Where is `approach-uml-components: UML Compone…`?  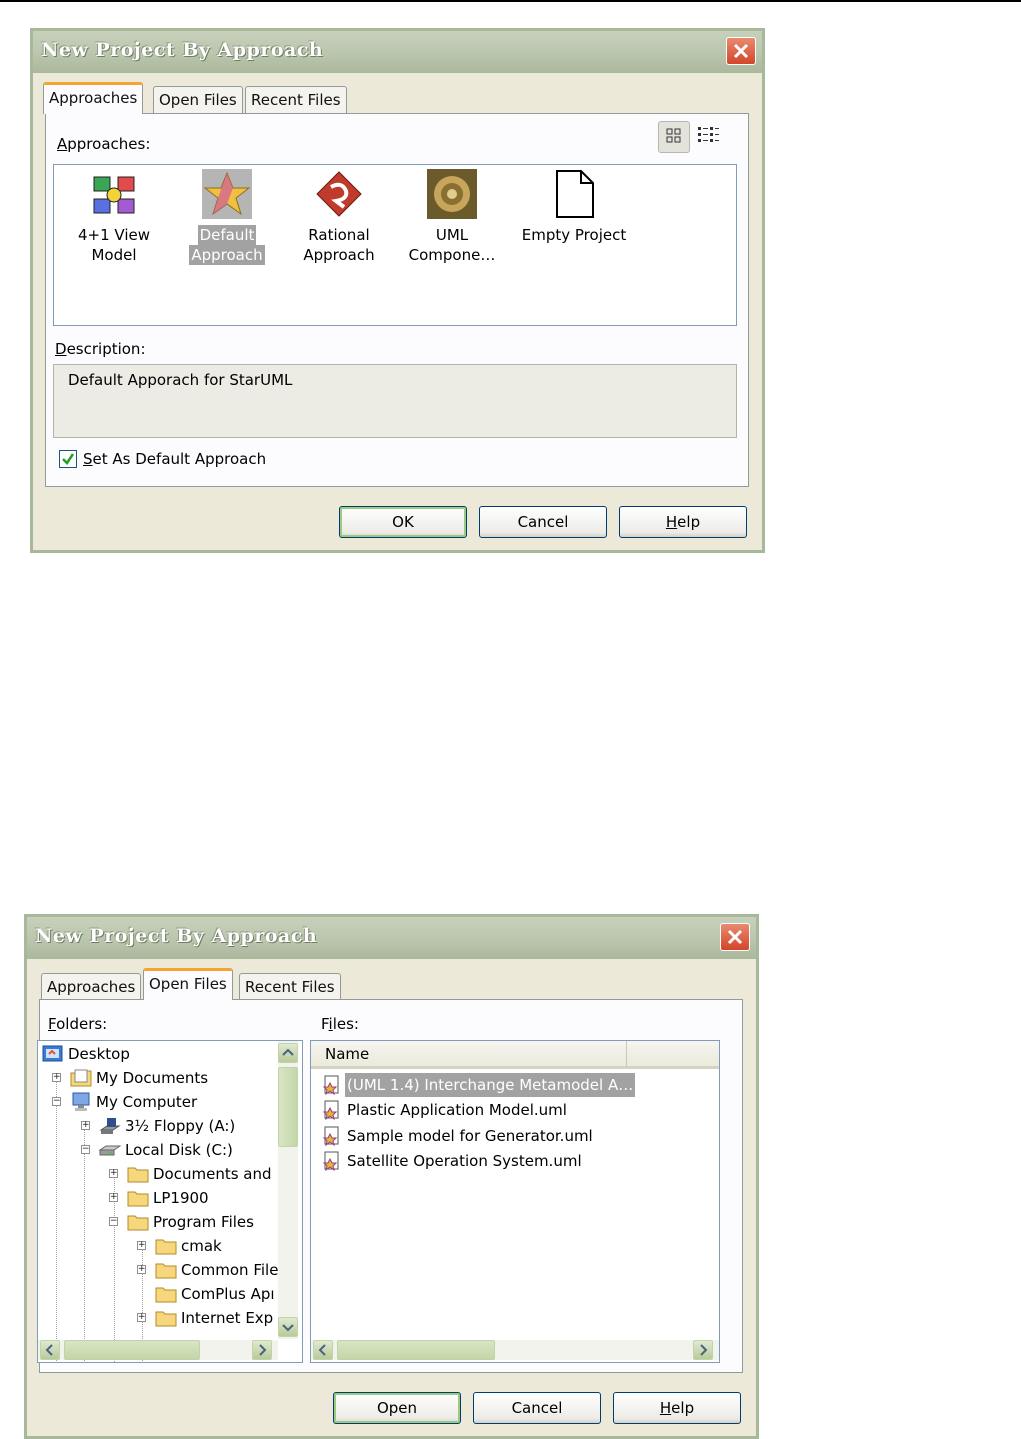
approach-uml-components: UML Compone… is located at coordinates (452, 220).